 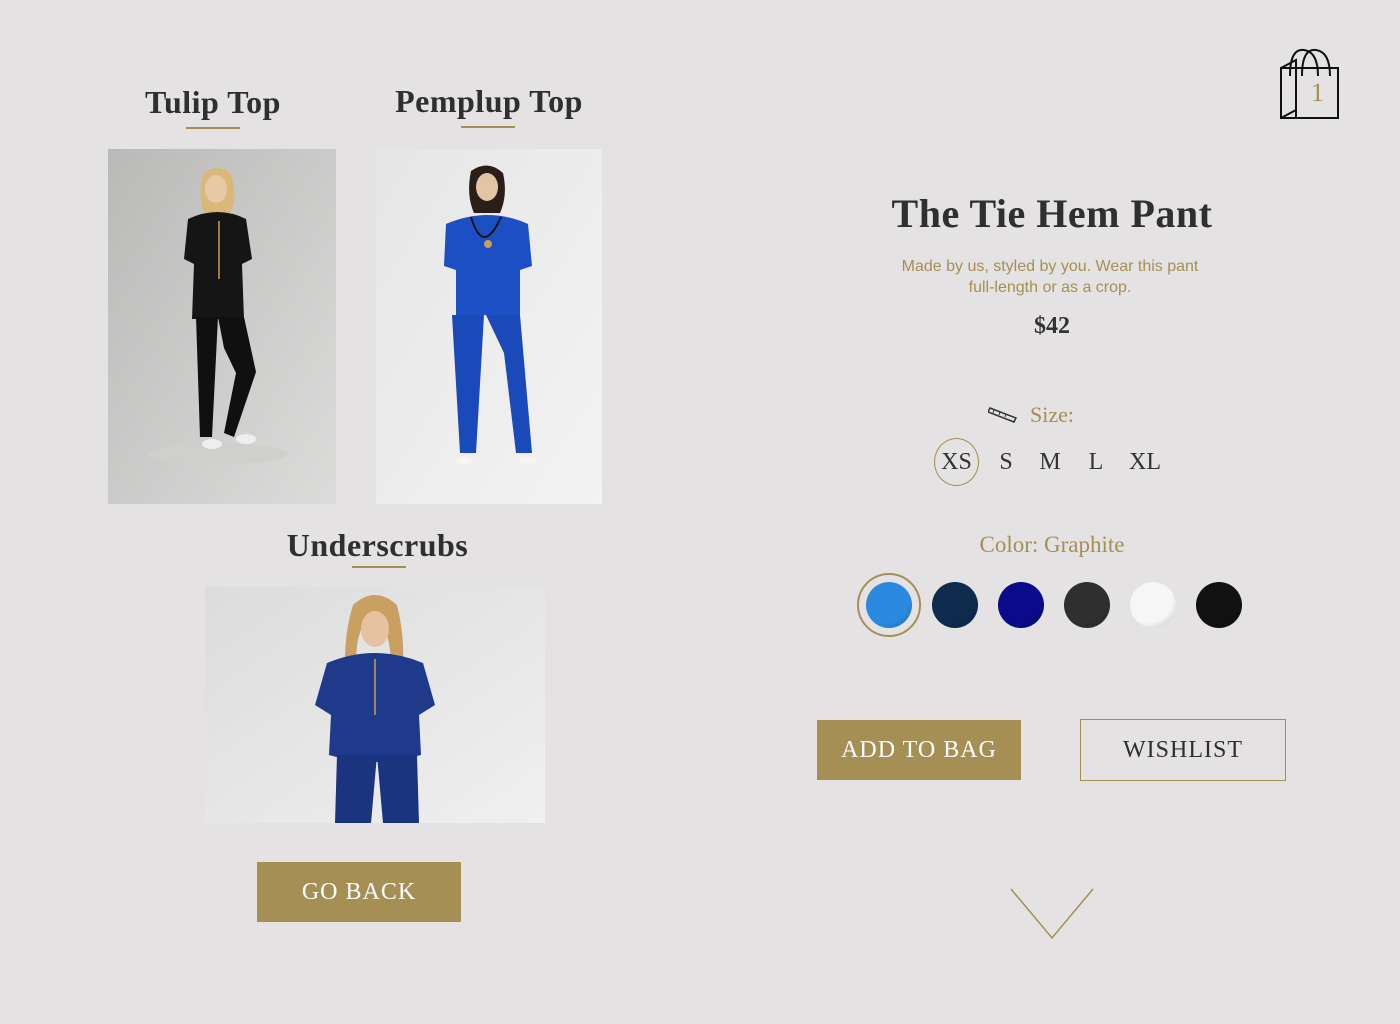 What do you see at coordinates (1006, 462) in the screenshot?
I see `size-option-s: S` at bounding box center [1006, 462].